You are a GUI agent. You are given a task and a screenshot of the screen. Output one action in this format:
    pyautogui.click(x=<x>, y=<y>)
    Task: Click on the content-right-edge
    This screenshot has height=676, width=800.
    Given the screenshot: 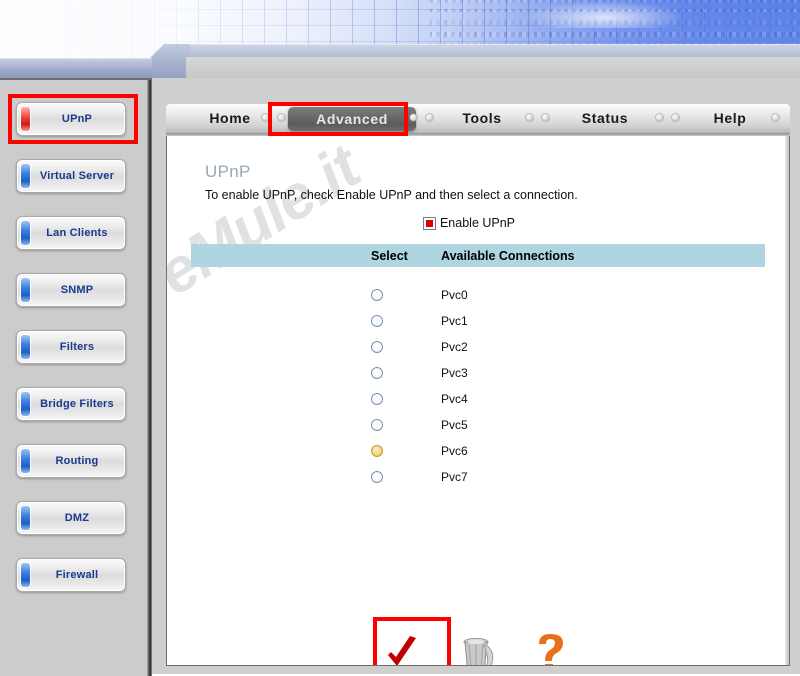 What is the action you would take?
    pyautogui.click(x=787, y=400)
    